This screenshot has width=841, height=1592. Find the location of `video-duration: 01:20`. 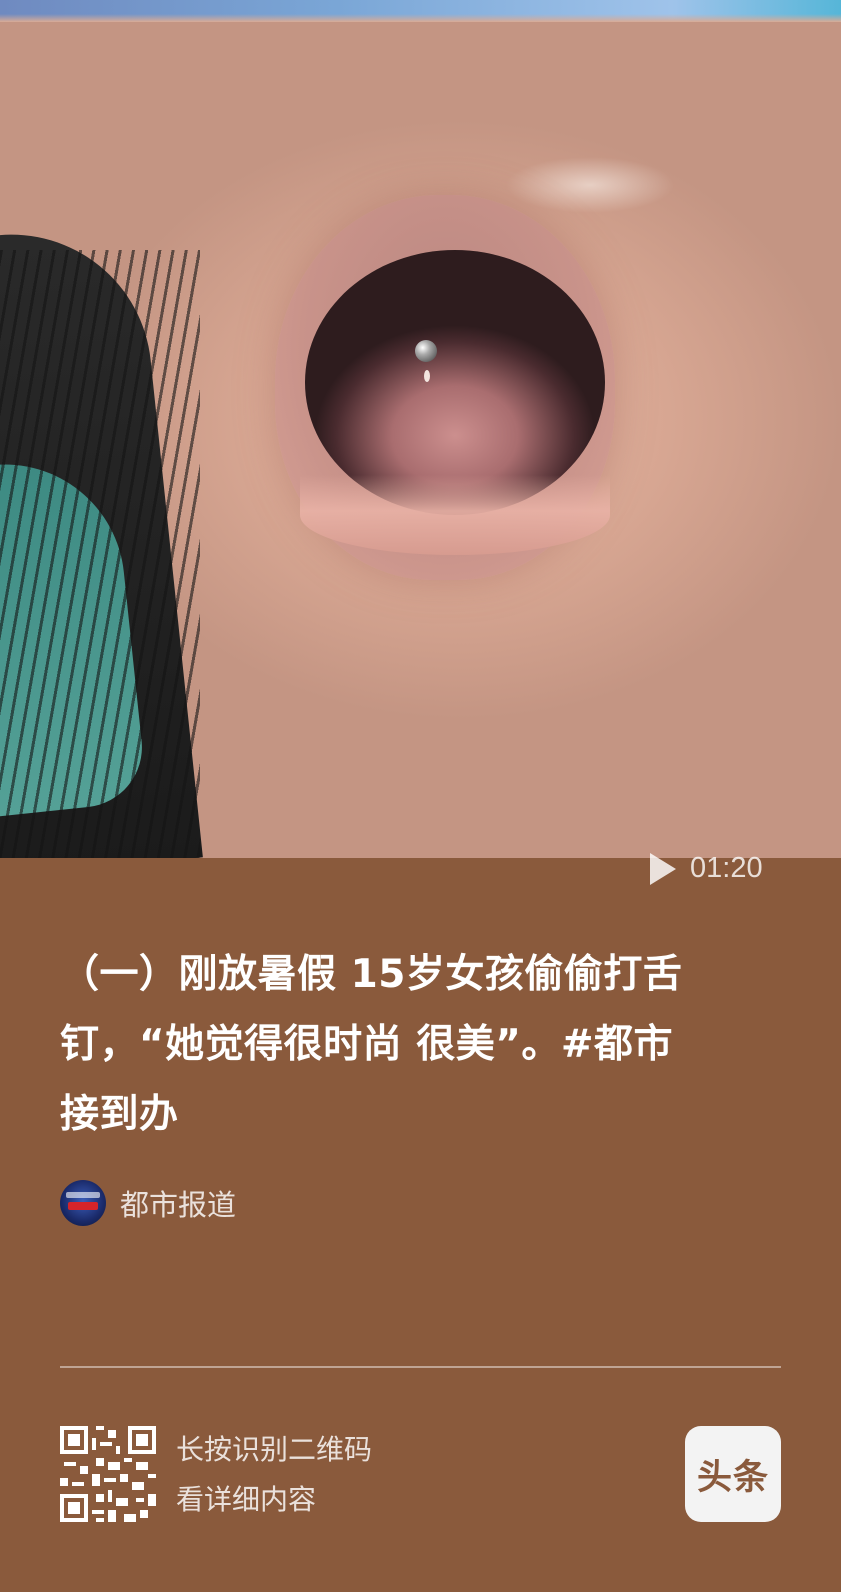

video-duration: 01:20 is located at coordinates (706, 868).